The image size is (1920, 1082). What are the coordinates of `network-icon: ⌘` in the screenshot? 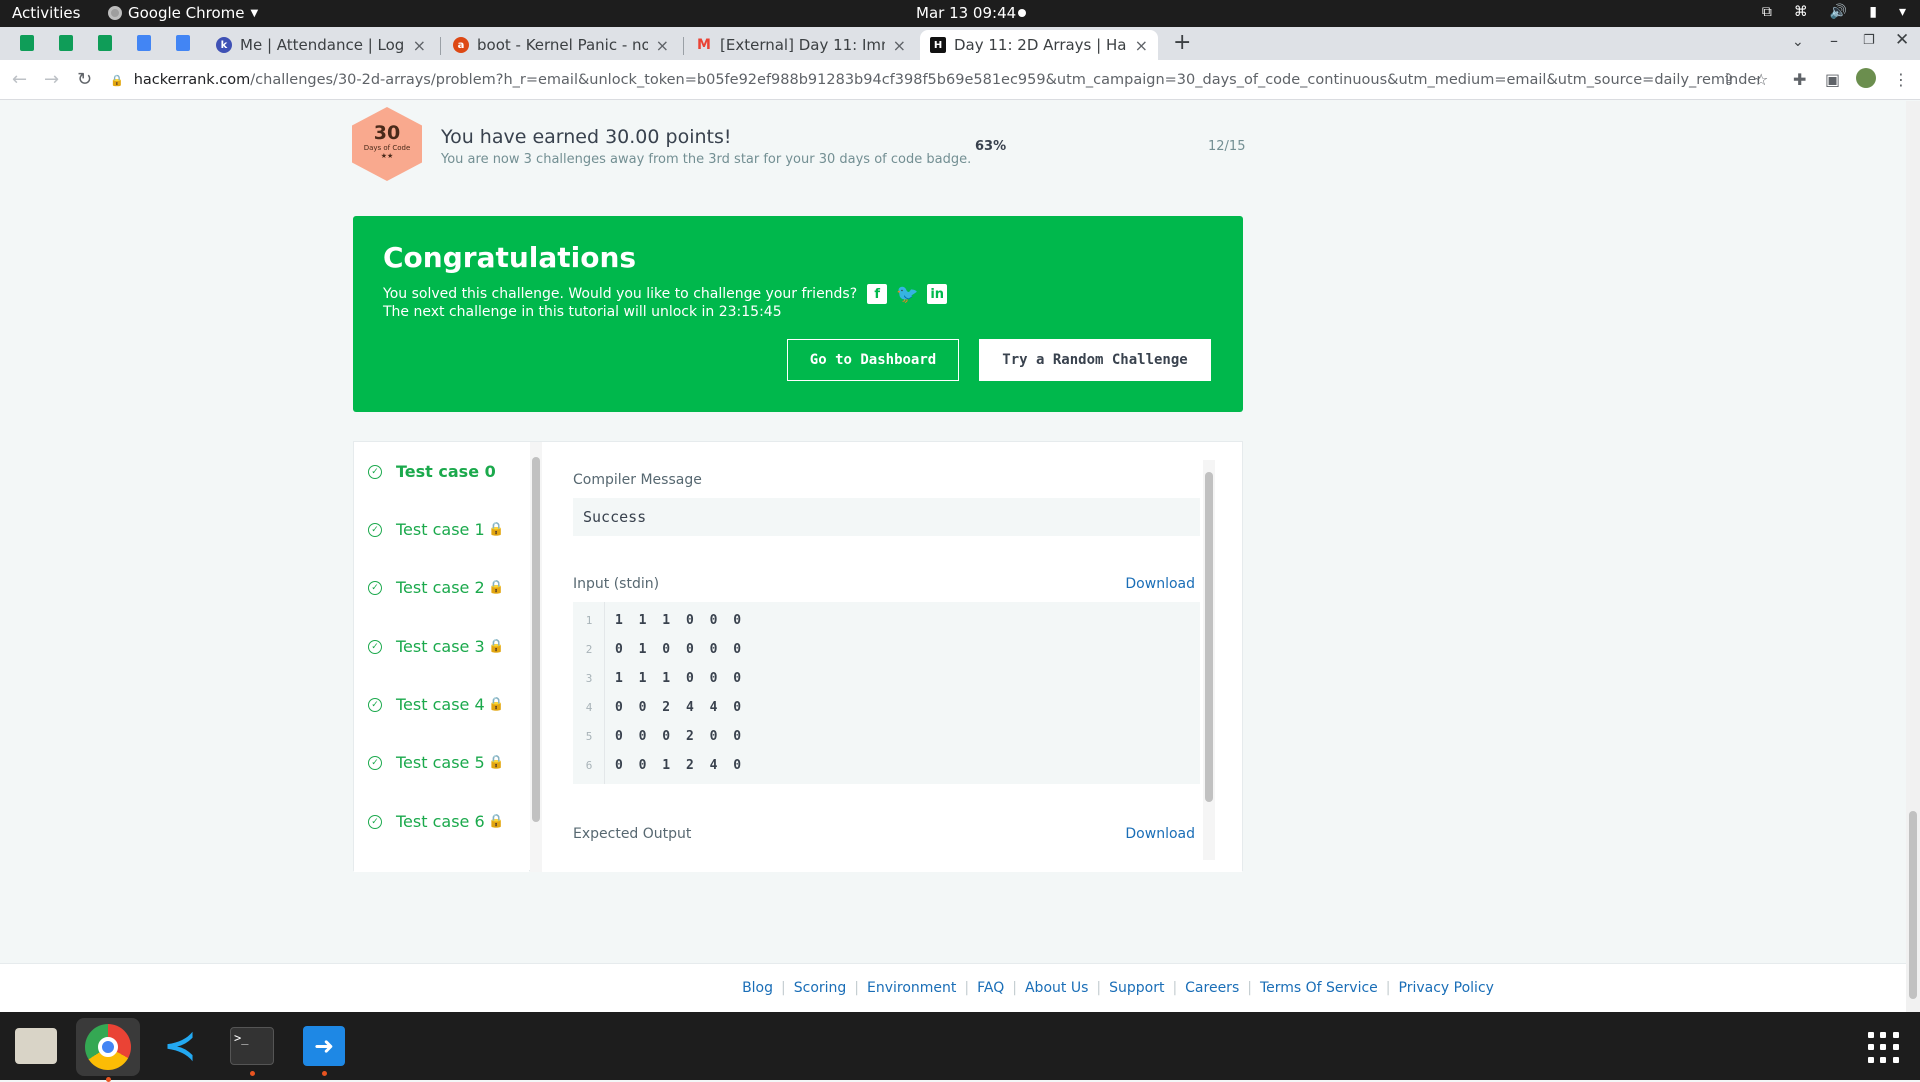 It's located at (1801, 12).